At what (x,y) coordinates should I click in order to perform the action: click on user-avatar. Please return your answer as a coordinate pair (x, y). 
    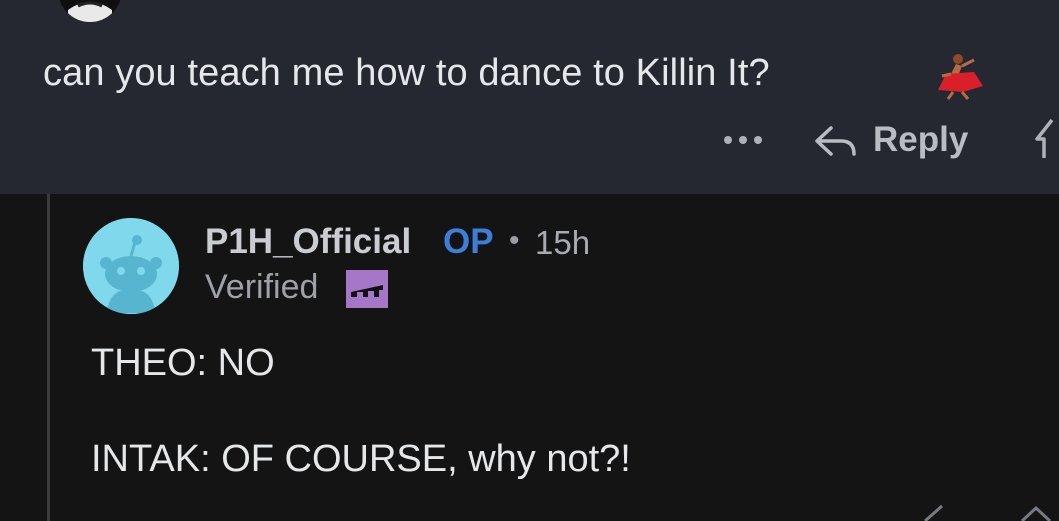
    Looking at the image, I should click on (131, 266).